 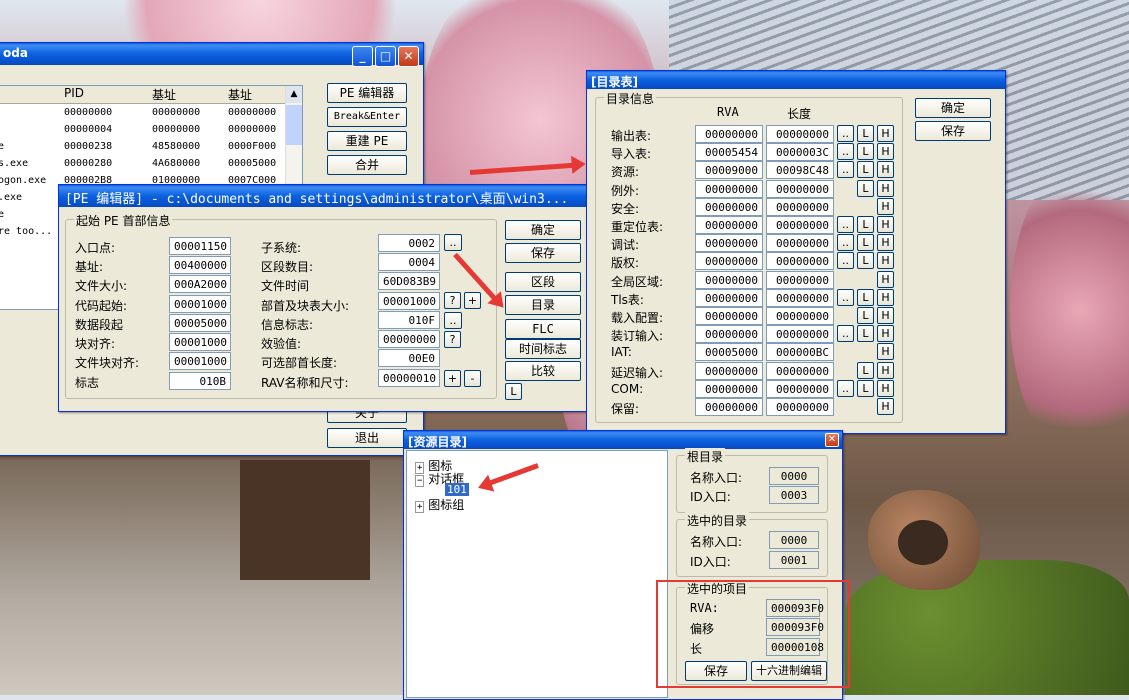 What do you see at coordinates (409, 243) in the screenshot?
I see `pe-right-value-field: 0002` at bounding box center [409, 243].